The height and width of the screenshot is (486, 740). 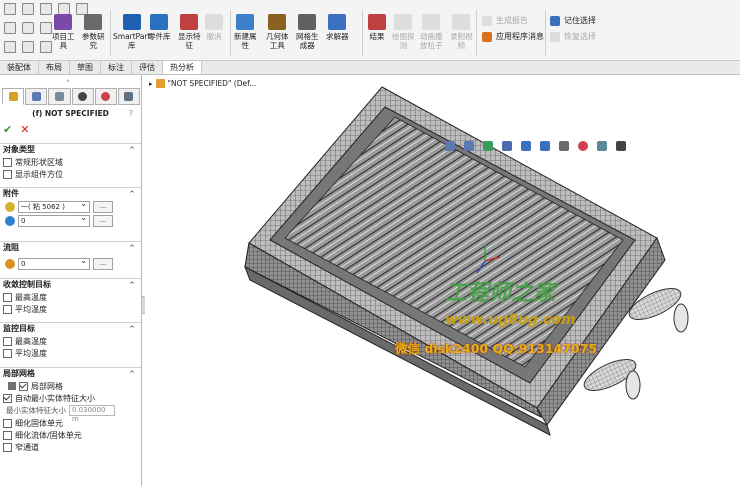 I want to click on auto-min-size-checkbox: 自动最小实体特征大小, so click(x=70, y=398).